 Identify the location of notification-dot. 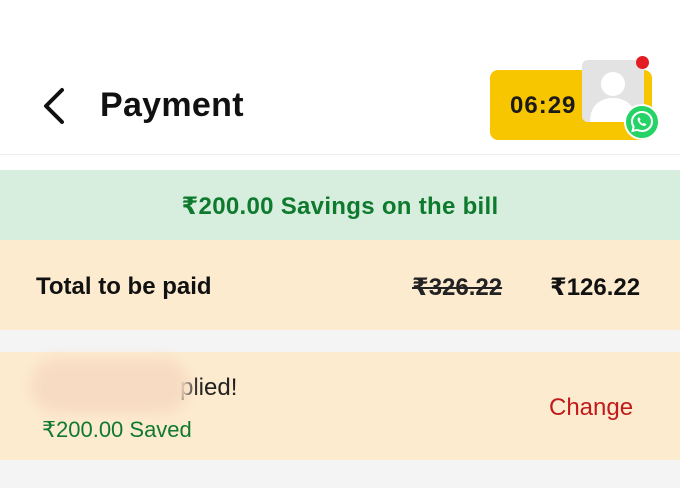
(642, 62).